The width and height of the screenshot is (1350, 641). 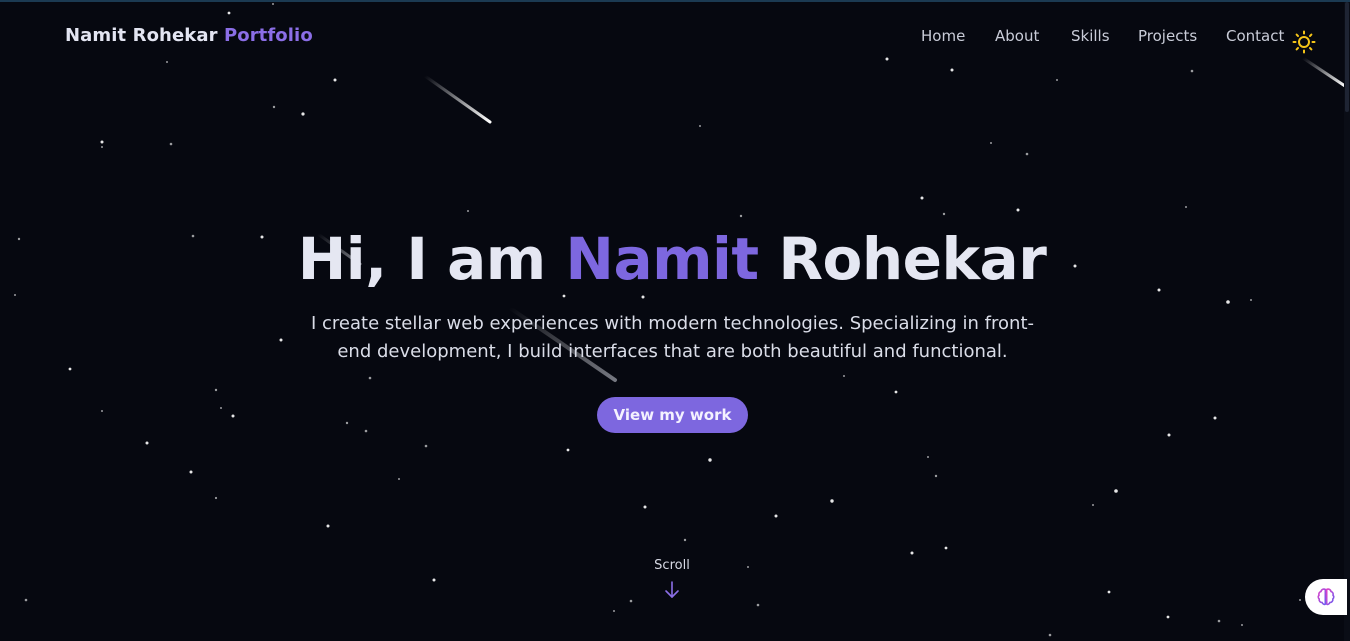 I want to click on brand-logo: Namit Rohekar Portfolio, so click(x=189, y=35).